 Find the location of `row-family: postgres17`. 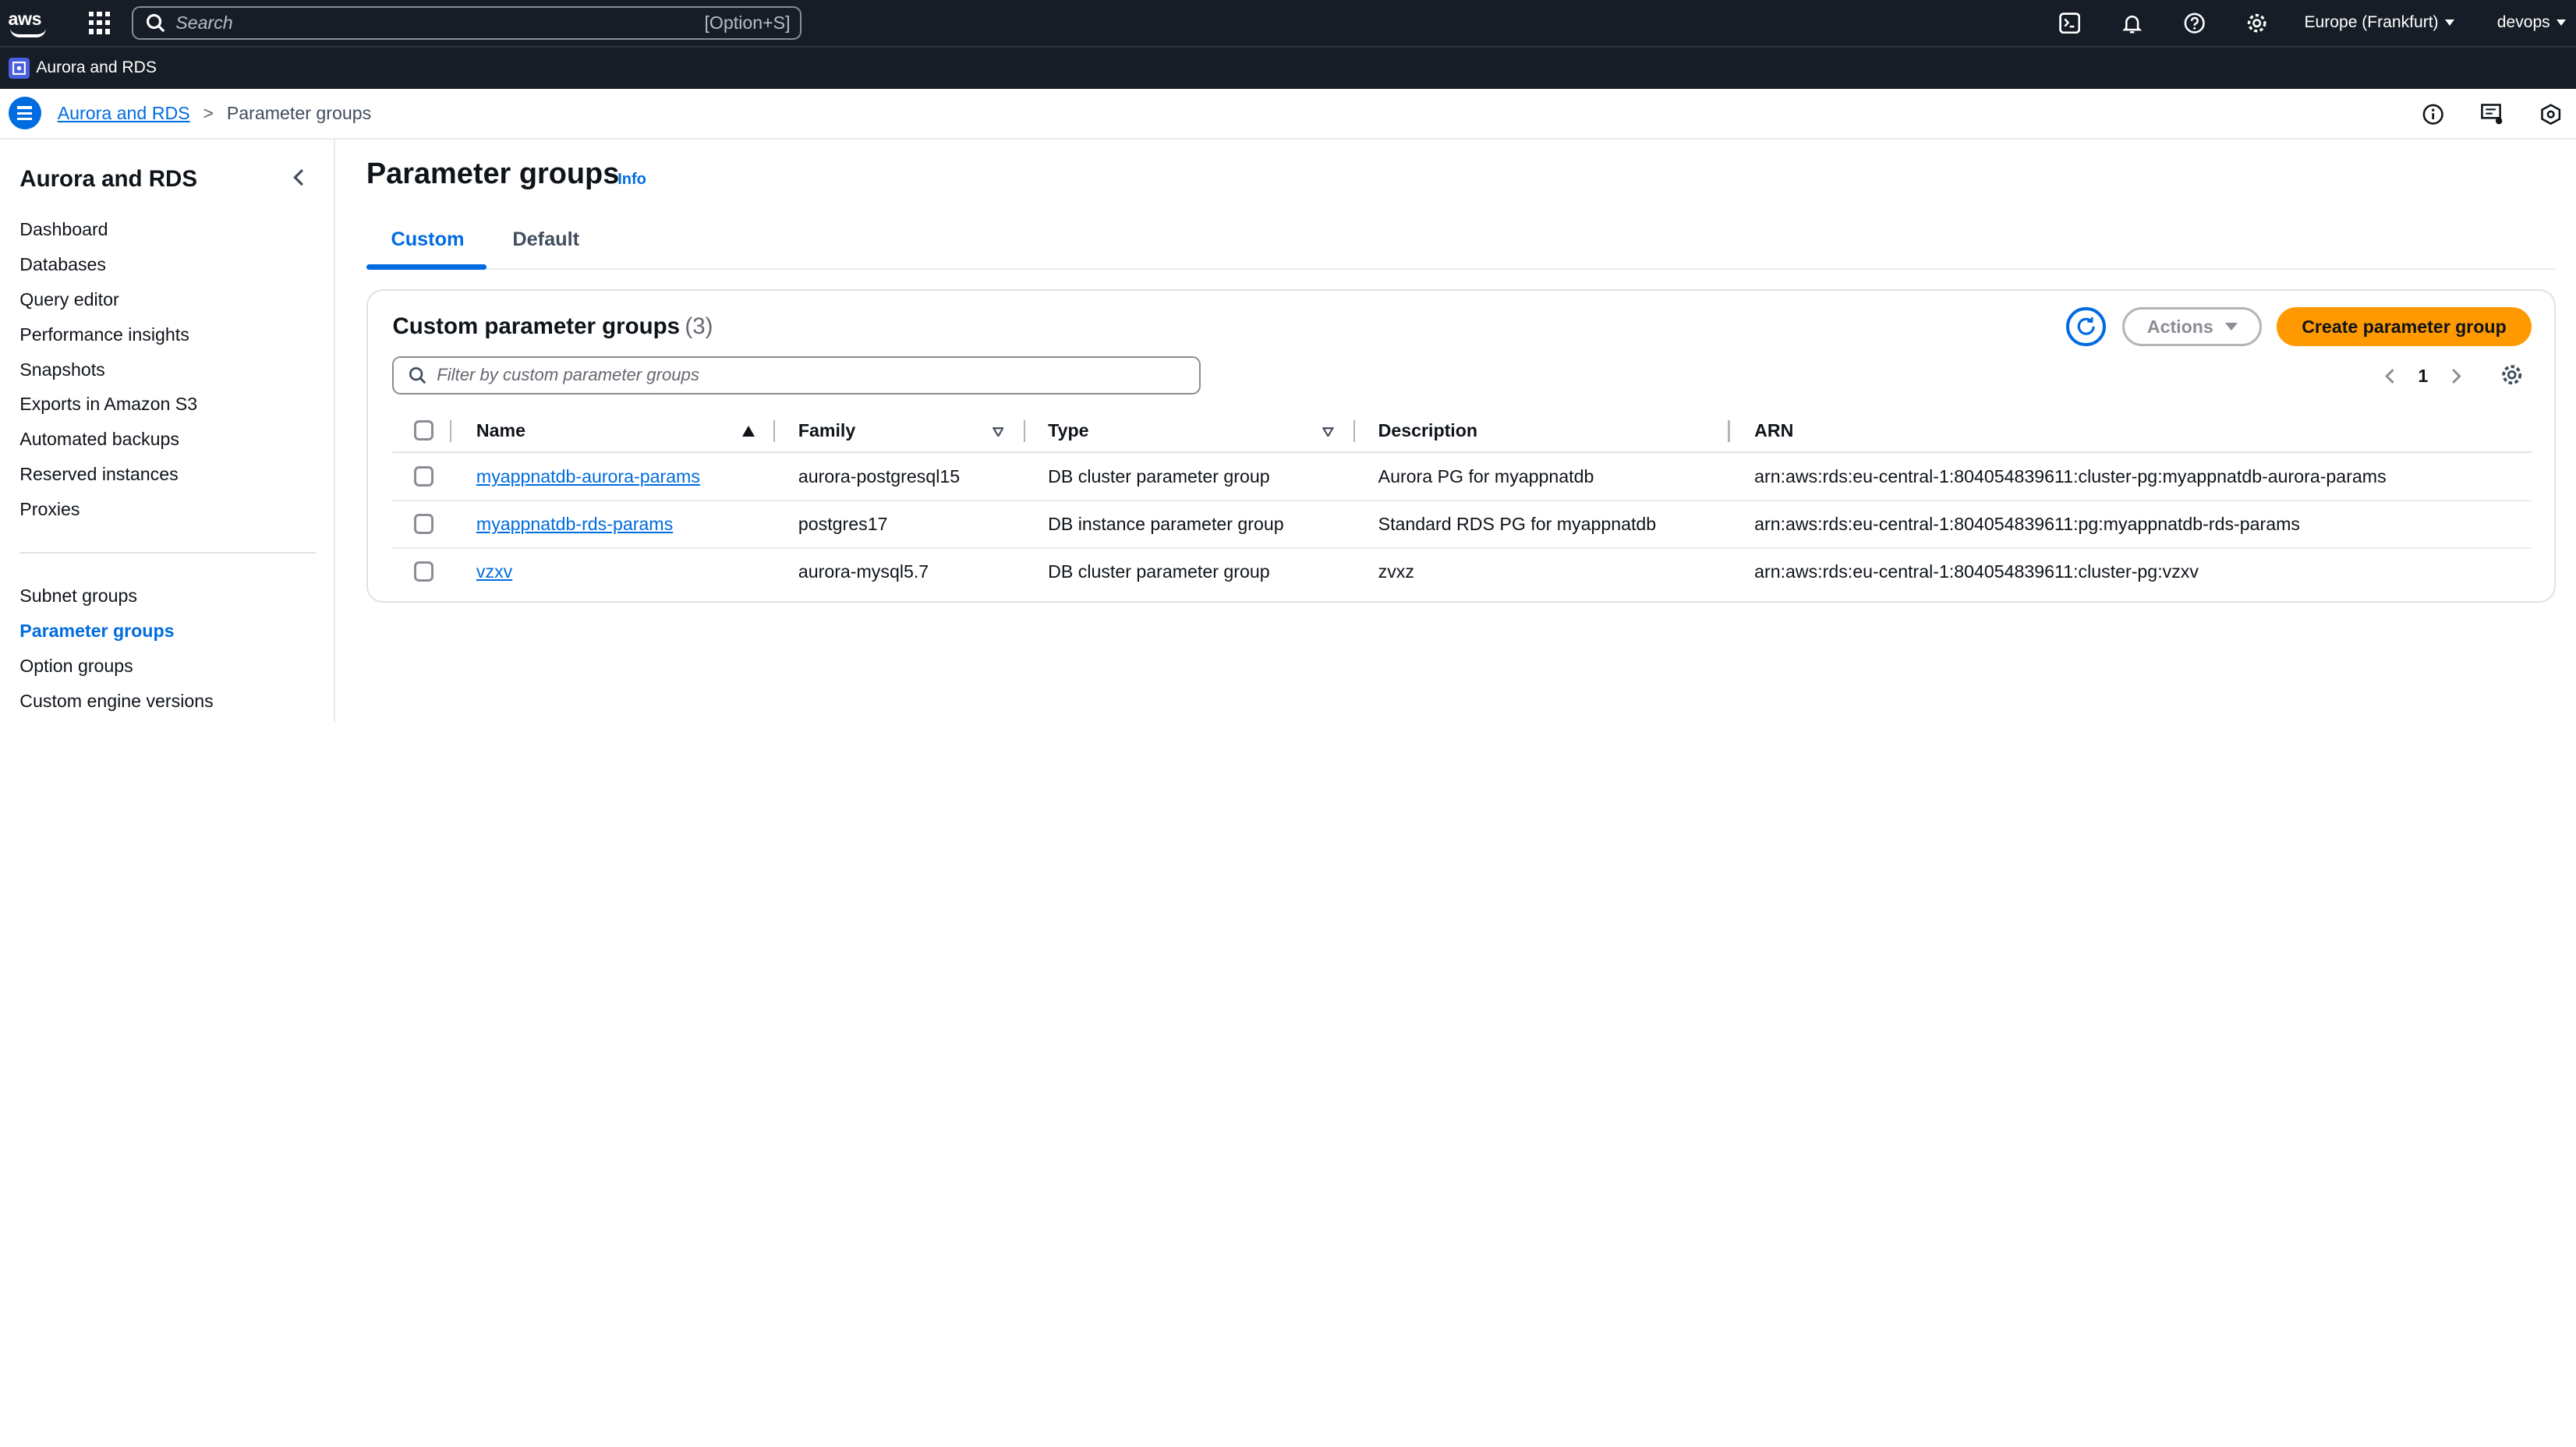

row-family: postgres17 is located at coordinates (843, 524).